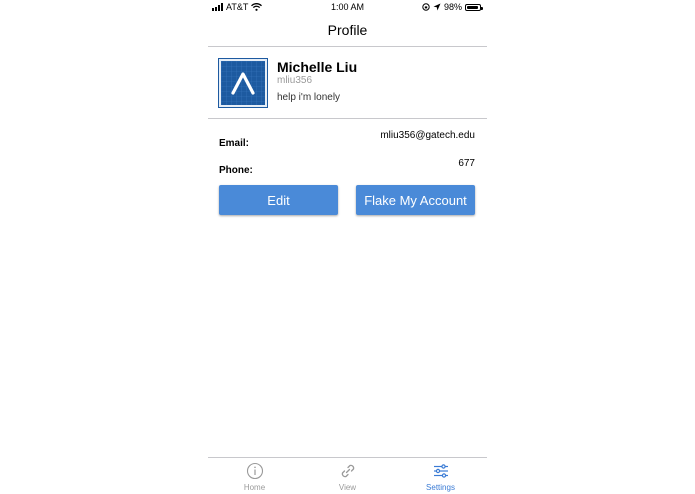  What do you see at coordinates (347, 30) in the screenshot?
I see `page-title: Profile` at bounding box center [347, 30].